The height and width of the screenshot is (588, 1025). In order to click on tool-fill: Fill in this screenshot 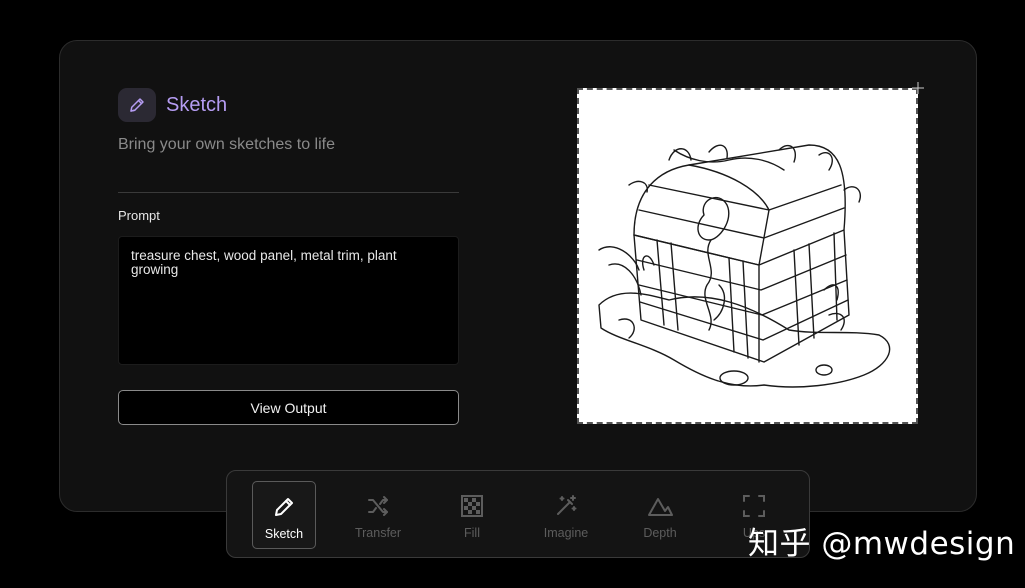, I will do `click(472, 515)`.